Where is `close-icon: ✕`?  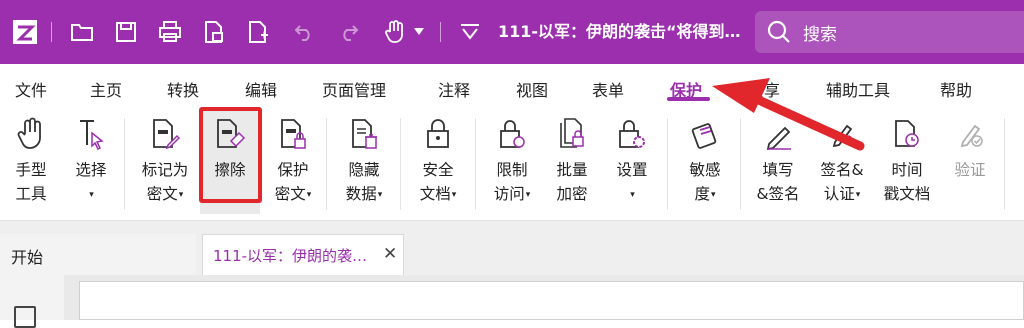 close-icon: ✕ is located at coordinates (390, 254).